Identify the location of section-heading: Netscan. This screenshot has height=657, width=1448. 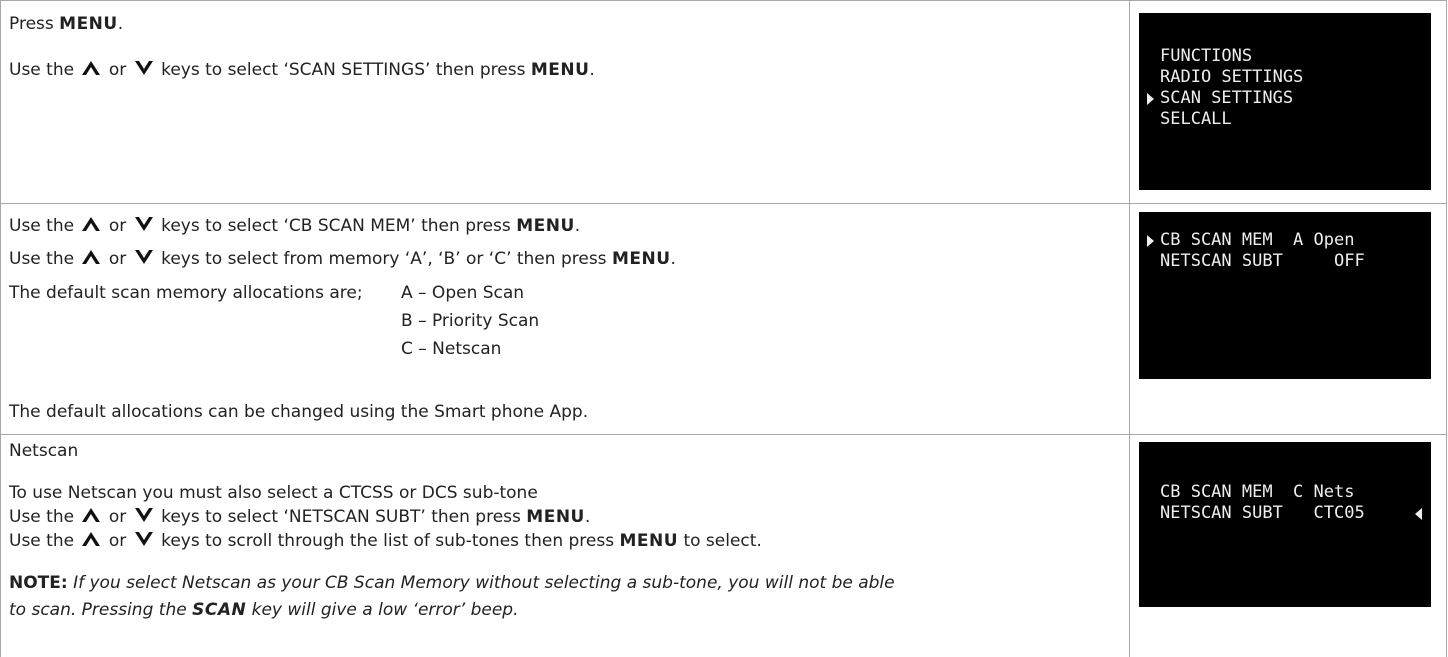
(44, 451).